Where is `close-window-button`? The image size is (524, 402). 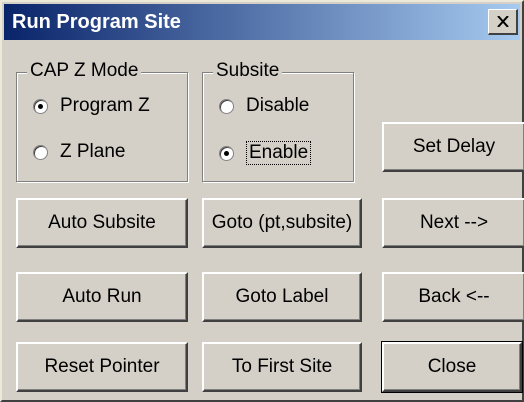 close-window-button is located at coordinates (503, 22).